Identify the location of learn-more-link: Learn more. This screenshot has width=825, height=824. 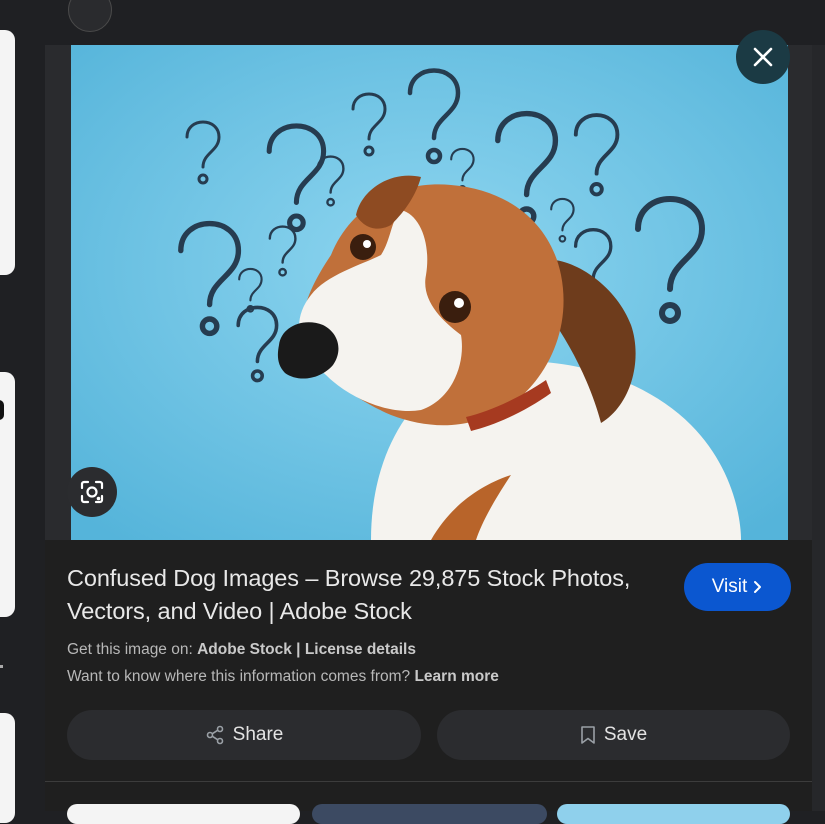
(456, 676).